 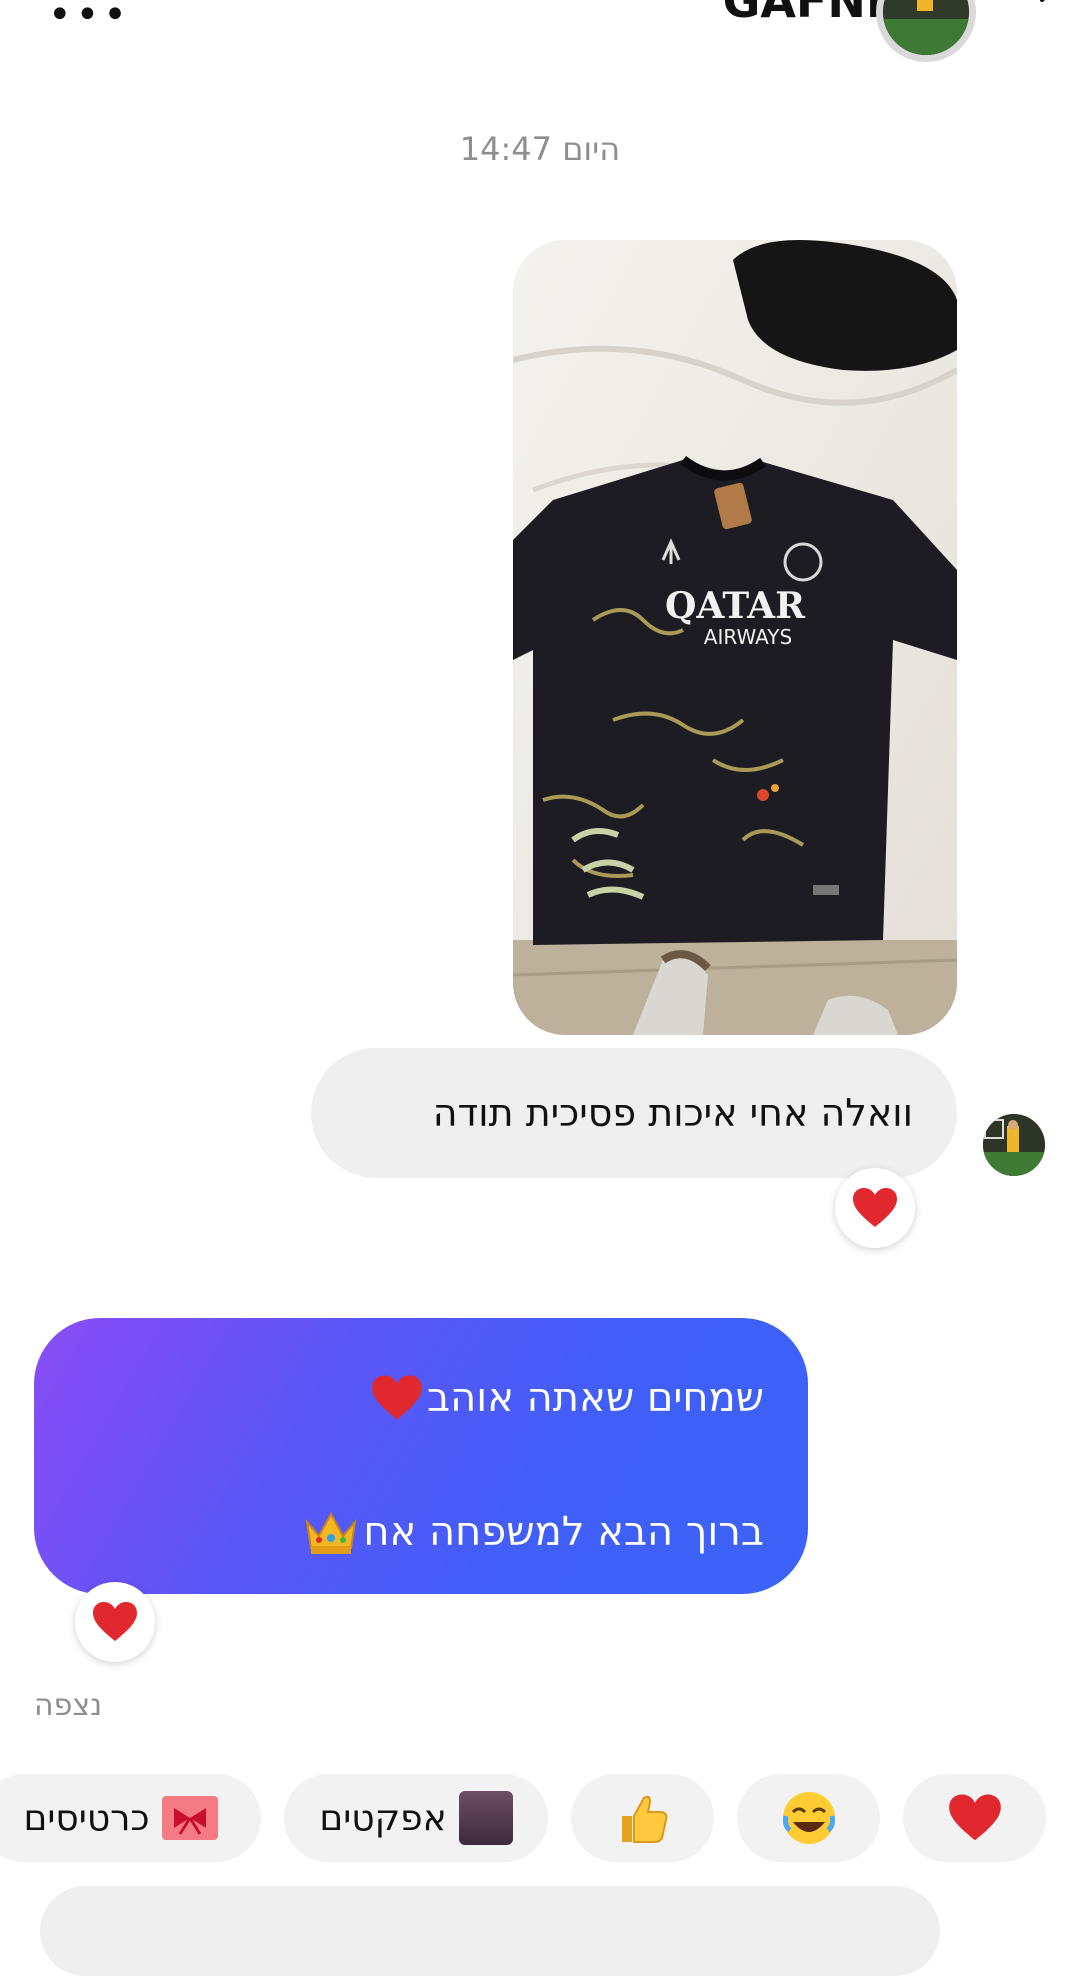 What do you see at coordinates (1014, 1145) in the screenshot?
I see `sender-avatar` at bounding box center [1014, 1145].